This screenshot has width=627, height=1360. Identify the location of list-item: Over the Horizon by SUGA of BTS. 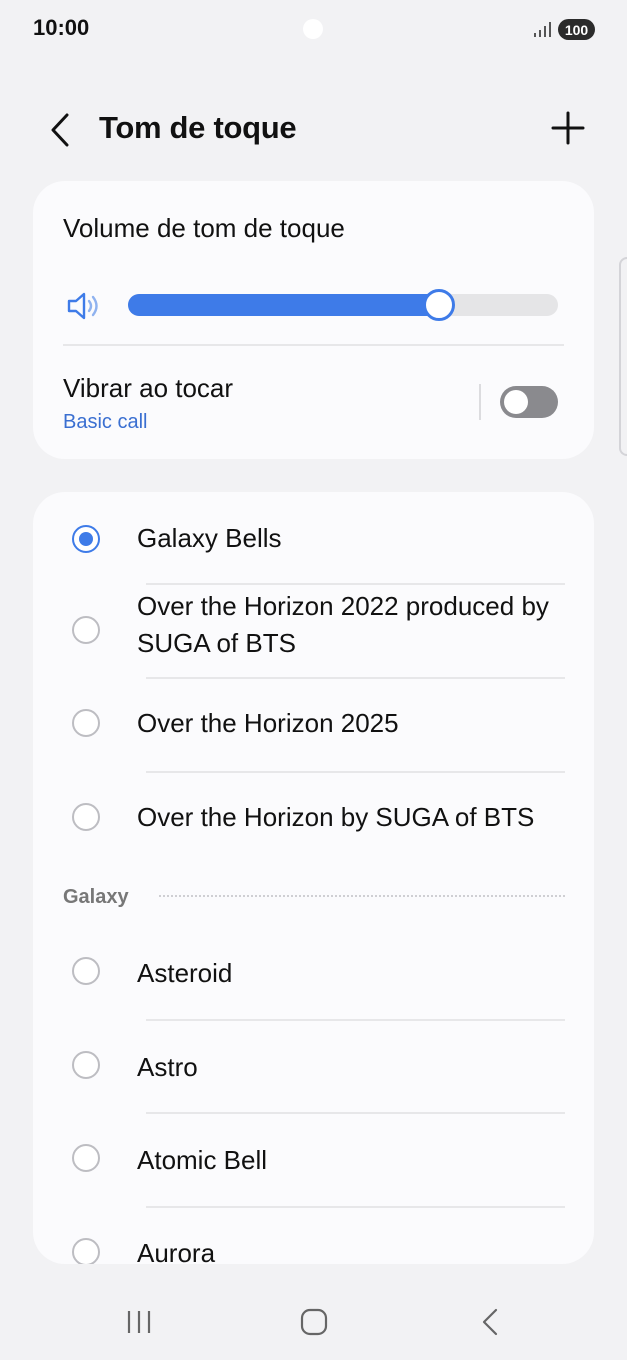
(313, 819).